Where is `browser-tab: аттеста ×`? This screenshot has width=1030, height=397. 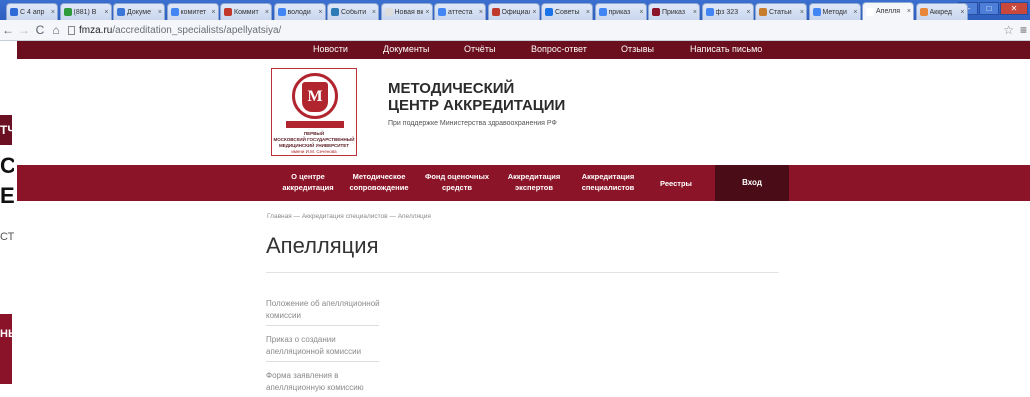 browser-tab: аттеста × is located at coordinates (460, 11).